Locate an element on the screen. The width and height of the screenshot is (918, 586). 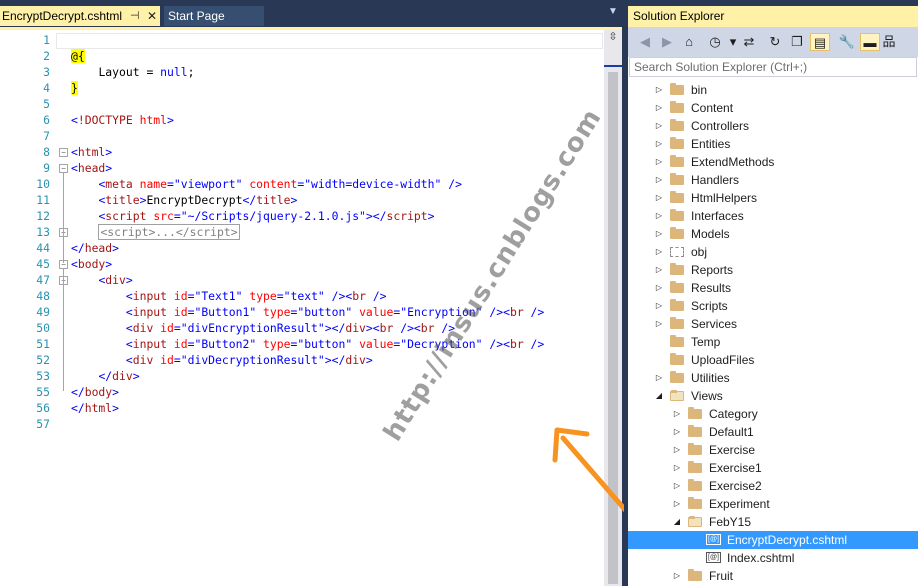
code-line: <body> is located at coordinates (91, 264).